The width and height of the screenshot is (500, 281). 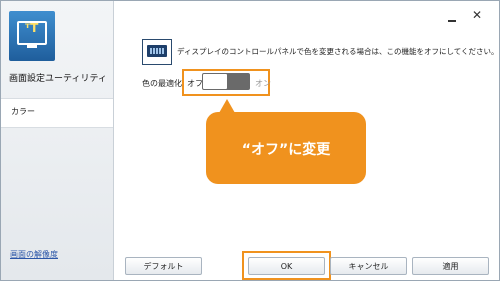 I want to click on callout-text: “オフ”に変更, so click(x=286, y=150).